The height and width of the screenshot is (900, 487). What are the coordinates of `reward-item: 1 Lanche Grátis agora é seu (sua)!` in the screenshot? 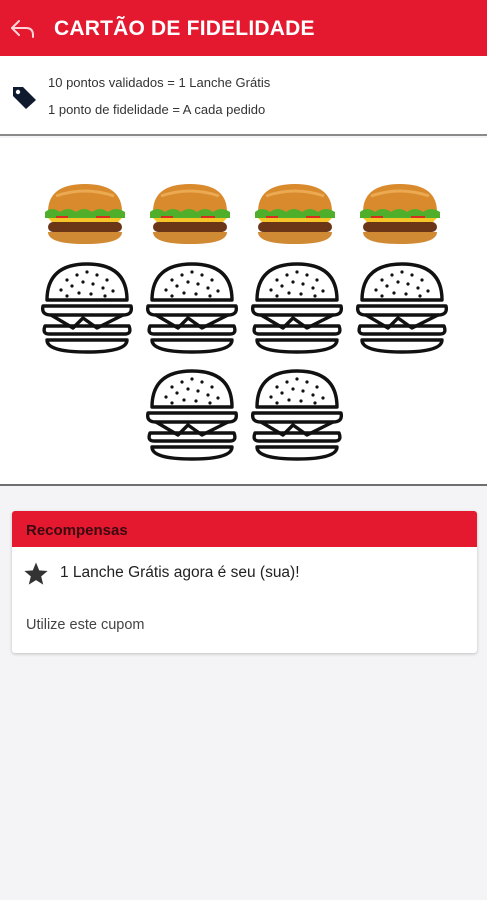 It's located at (244, 574).